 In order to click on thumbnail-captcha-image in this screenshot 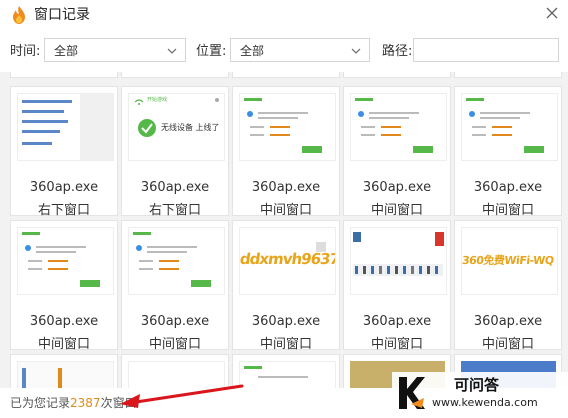, I will do `click(398, 261)`.